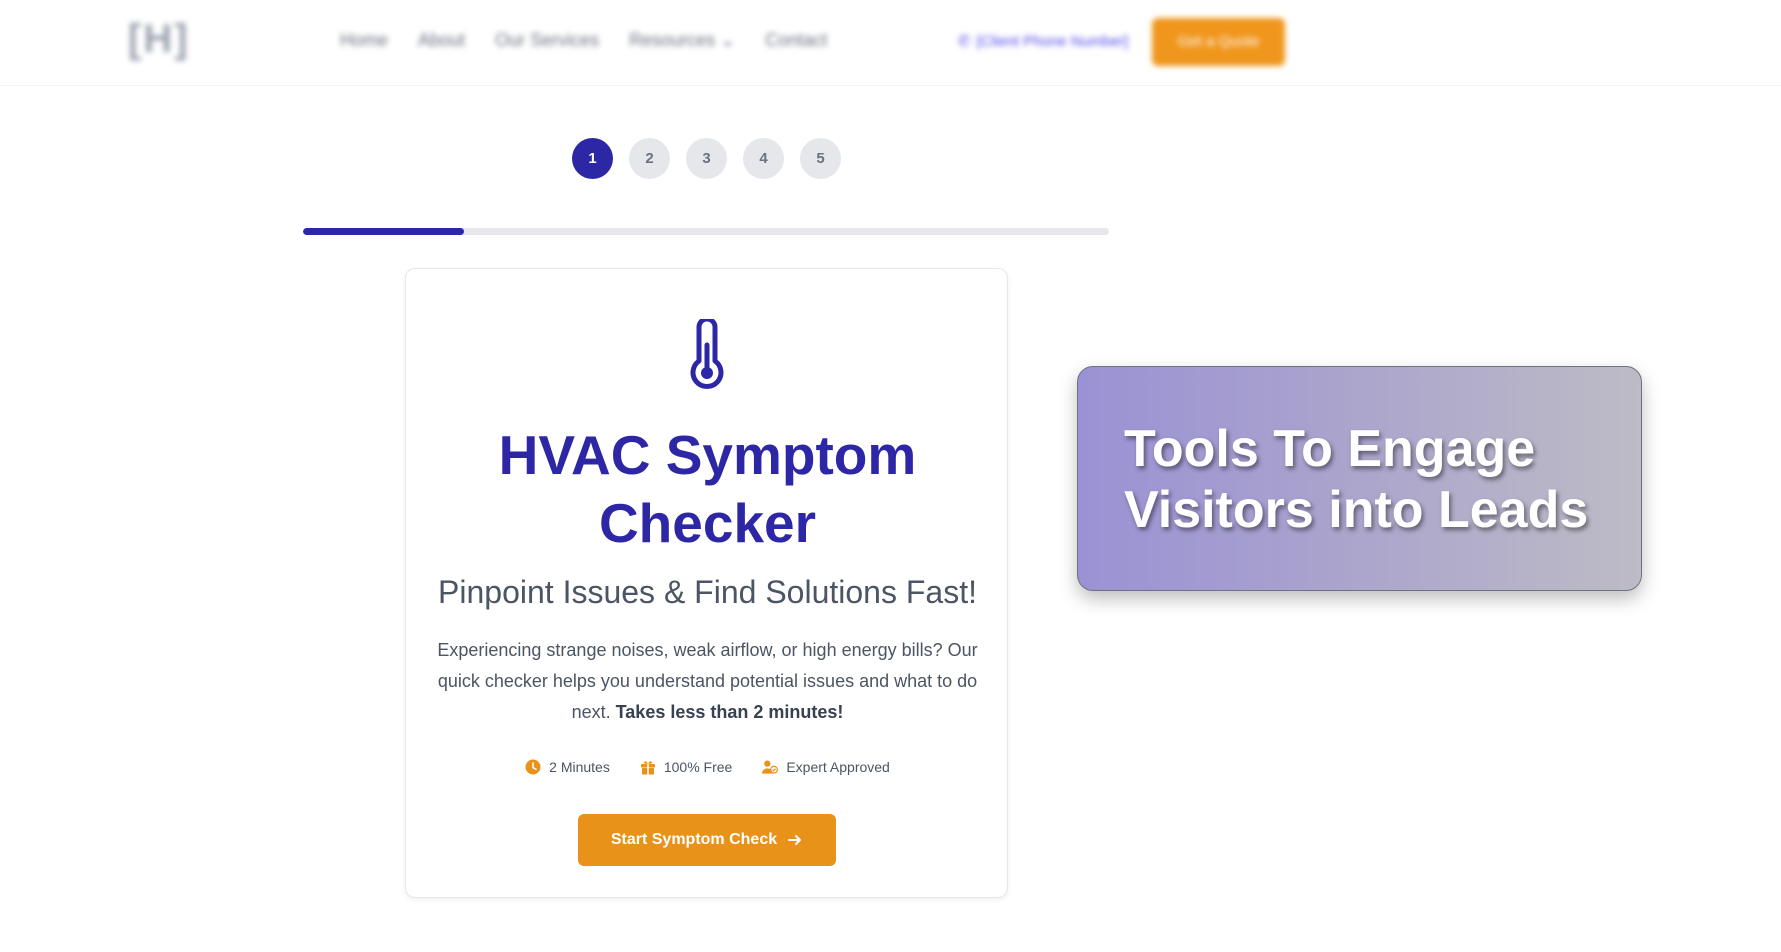 This screenshot has width=1781, height=952. What do you see at coordinates (826, 767) in the screenshot?
I see `feature-expert: Expert Approved` at bounding box center [826, 767].